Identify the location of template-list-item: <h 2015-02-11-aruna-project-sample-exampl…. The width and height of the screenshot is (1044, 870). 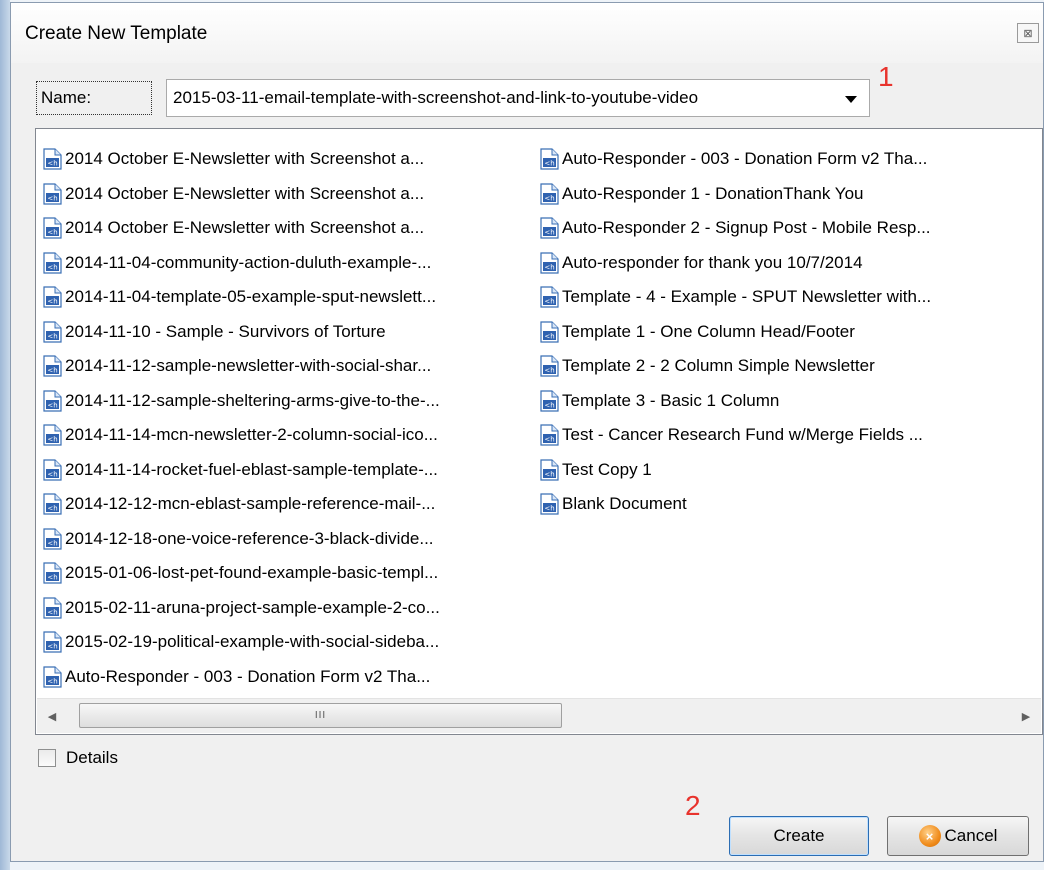
(293, 608).